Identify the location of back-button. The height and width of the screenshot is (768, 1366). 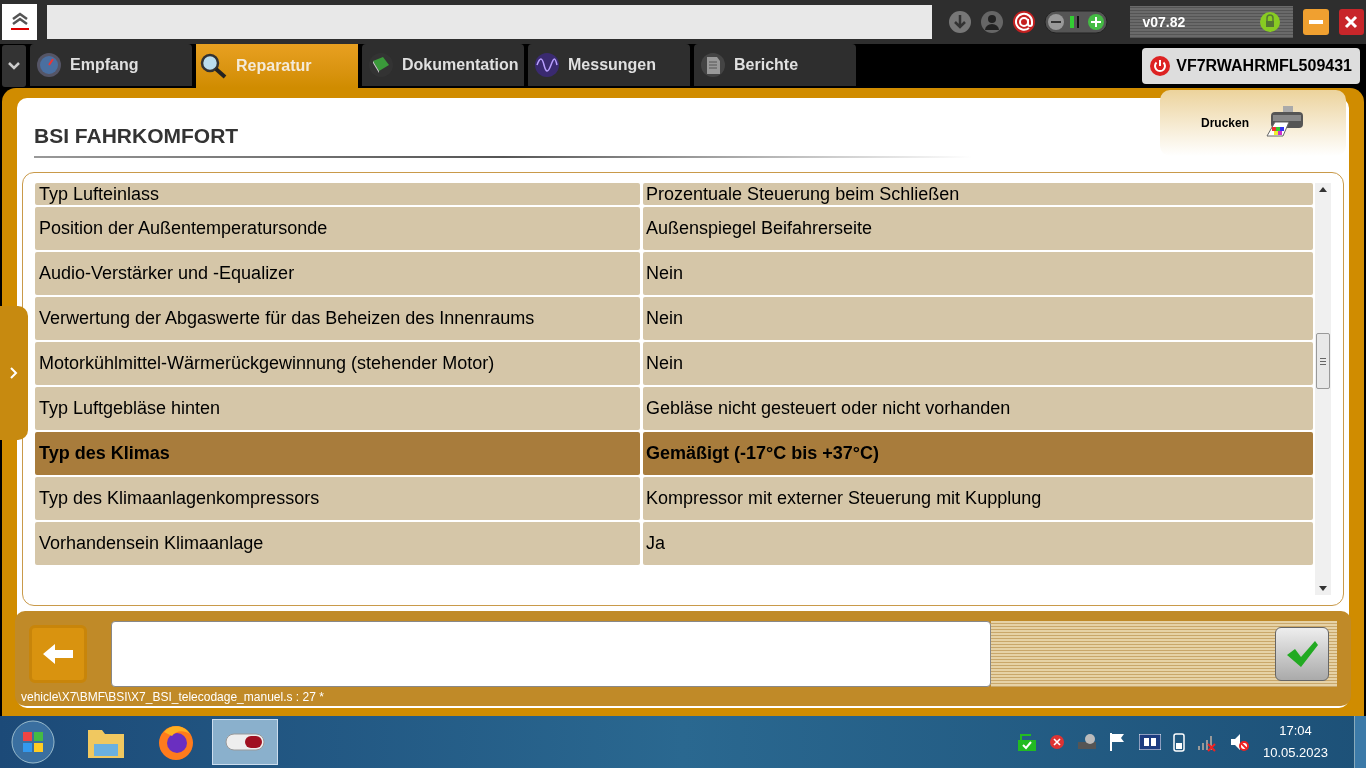
(58, 653).